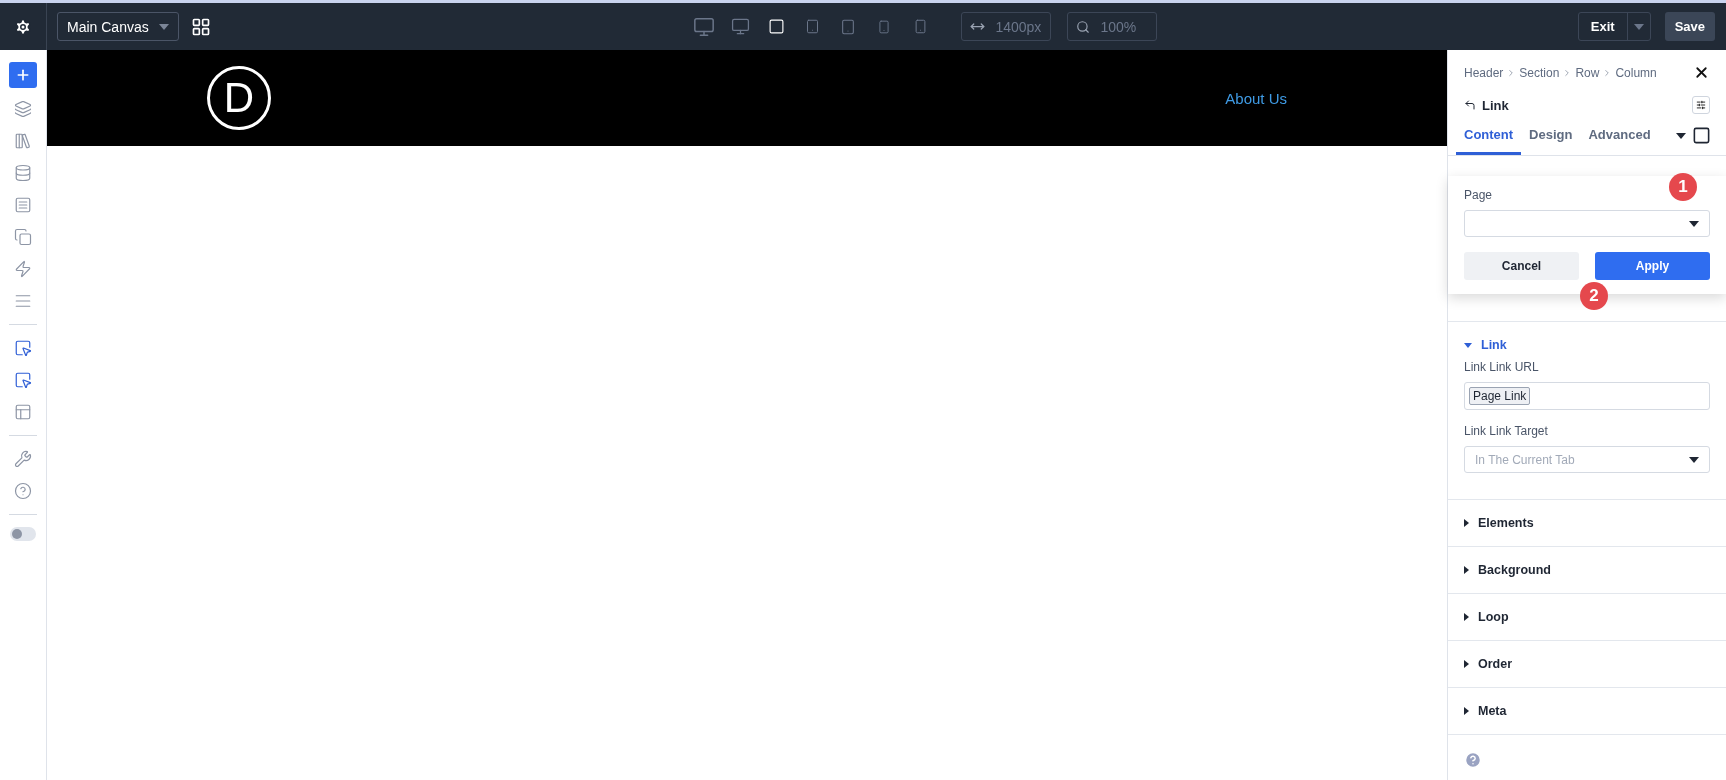 The width and height of the screenshot is (1726, 780). What do you see at coordinates (1701, 72) in the screenshot?
I see `close-icon` at bounding box center [1701, 72].